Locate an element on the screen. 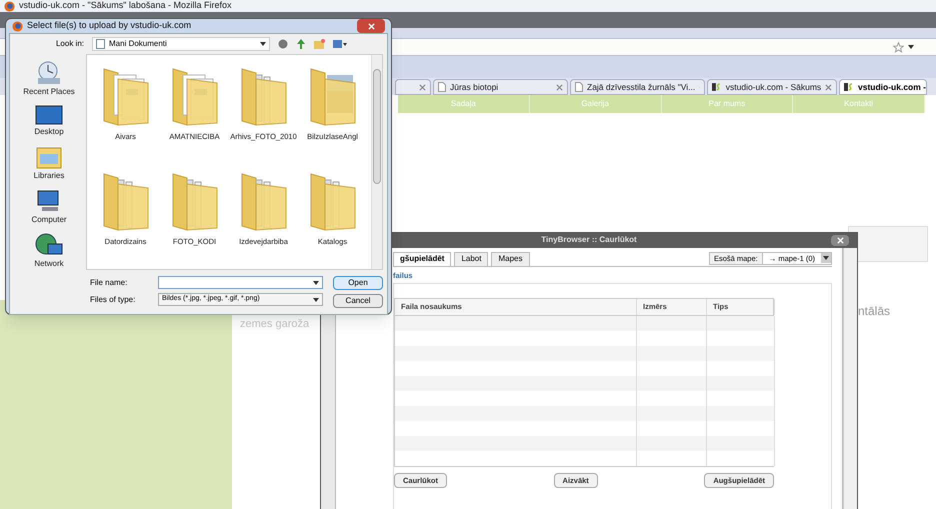  place-item: Desktop is located at coordinates (49, 121).